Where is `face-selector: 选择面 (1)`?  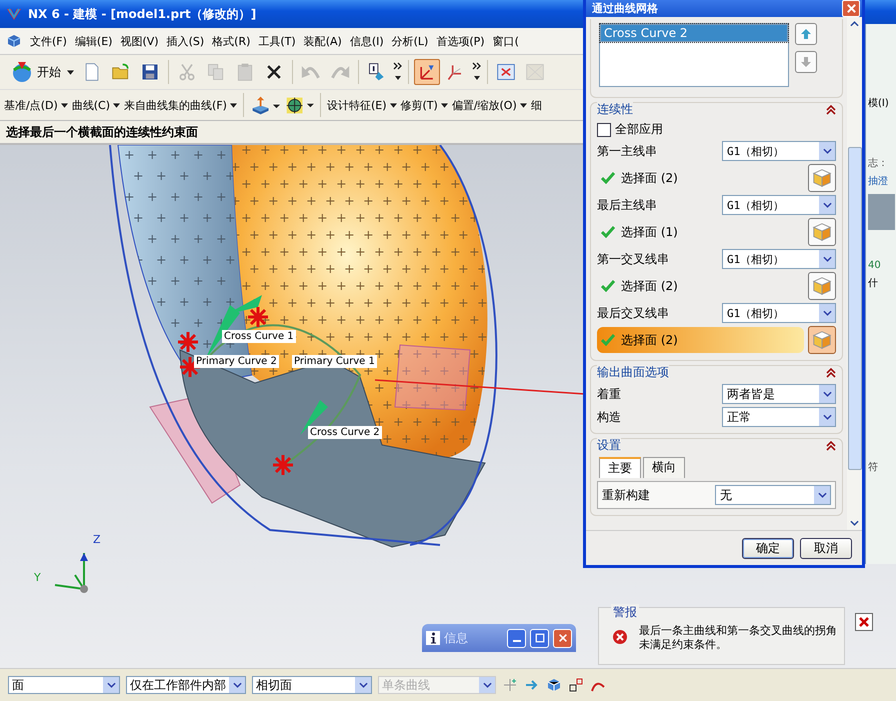
face-selector: 选择面 (1) is located at coordinates (700, 232).